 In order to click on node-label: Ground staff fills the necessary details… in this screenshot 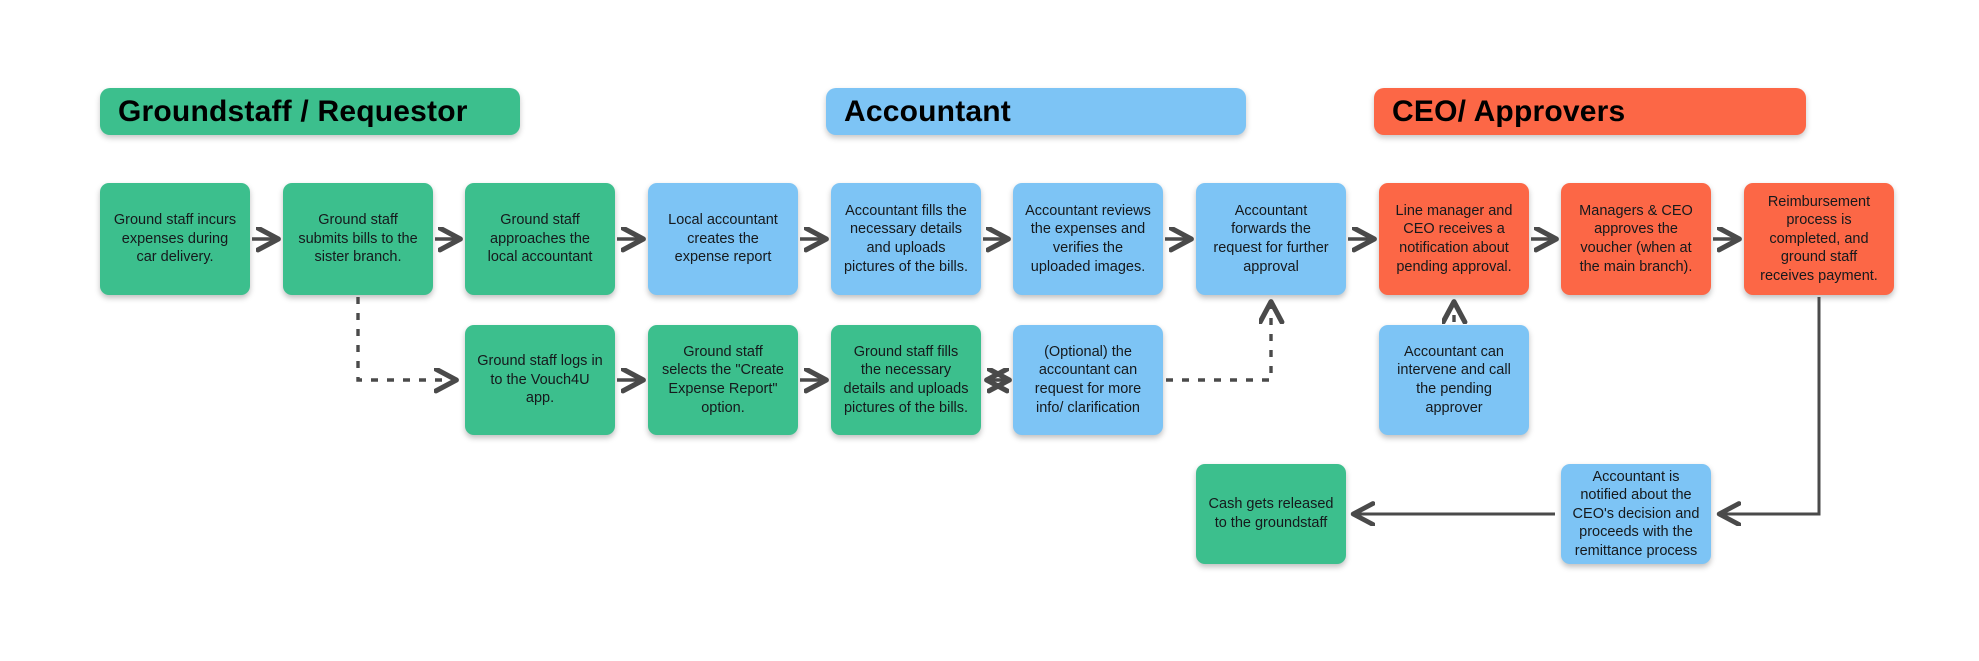, I will do `click(906, 379)`.